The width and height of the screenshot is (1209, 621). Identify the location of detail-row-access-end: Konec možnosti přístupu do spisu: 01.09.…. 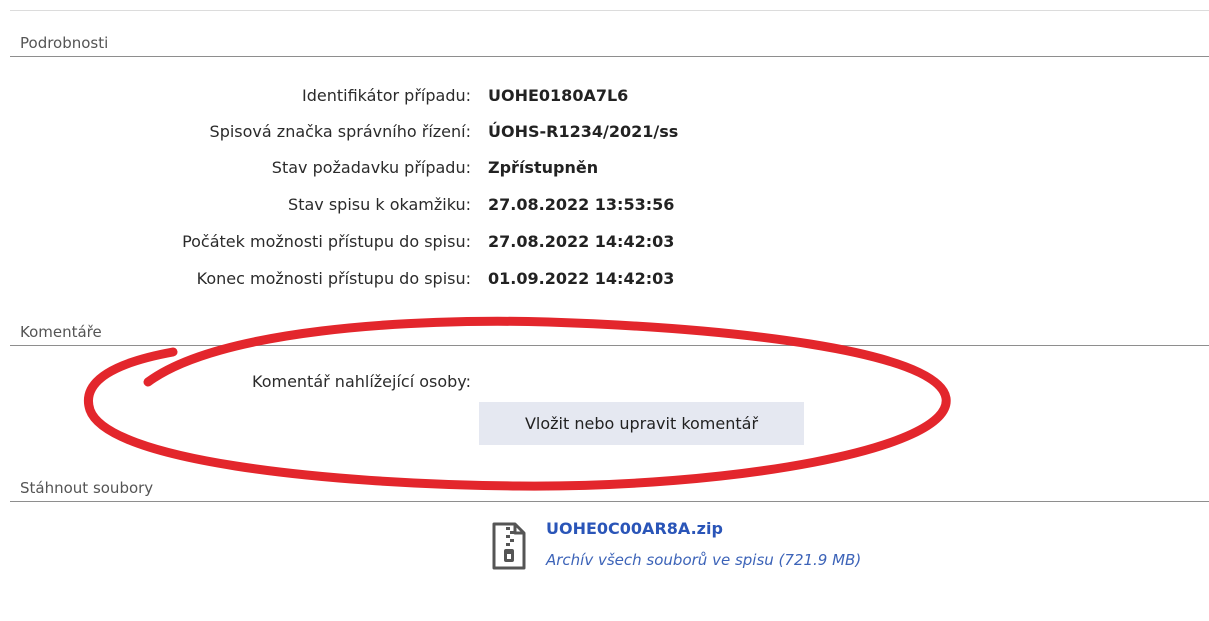
(604, 281).